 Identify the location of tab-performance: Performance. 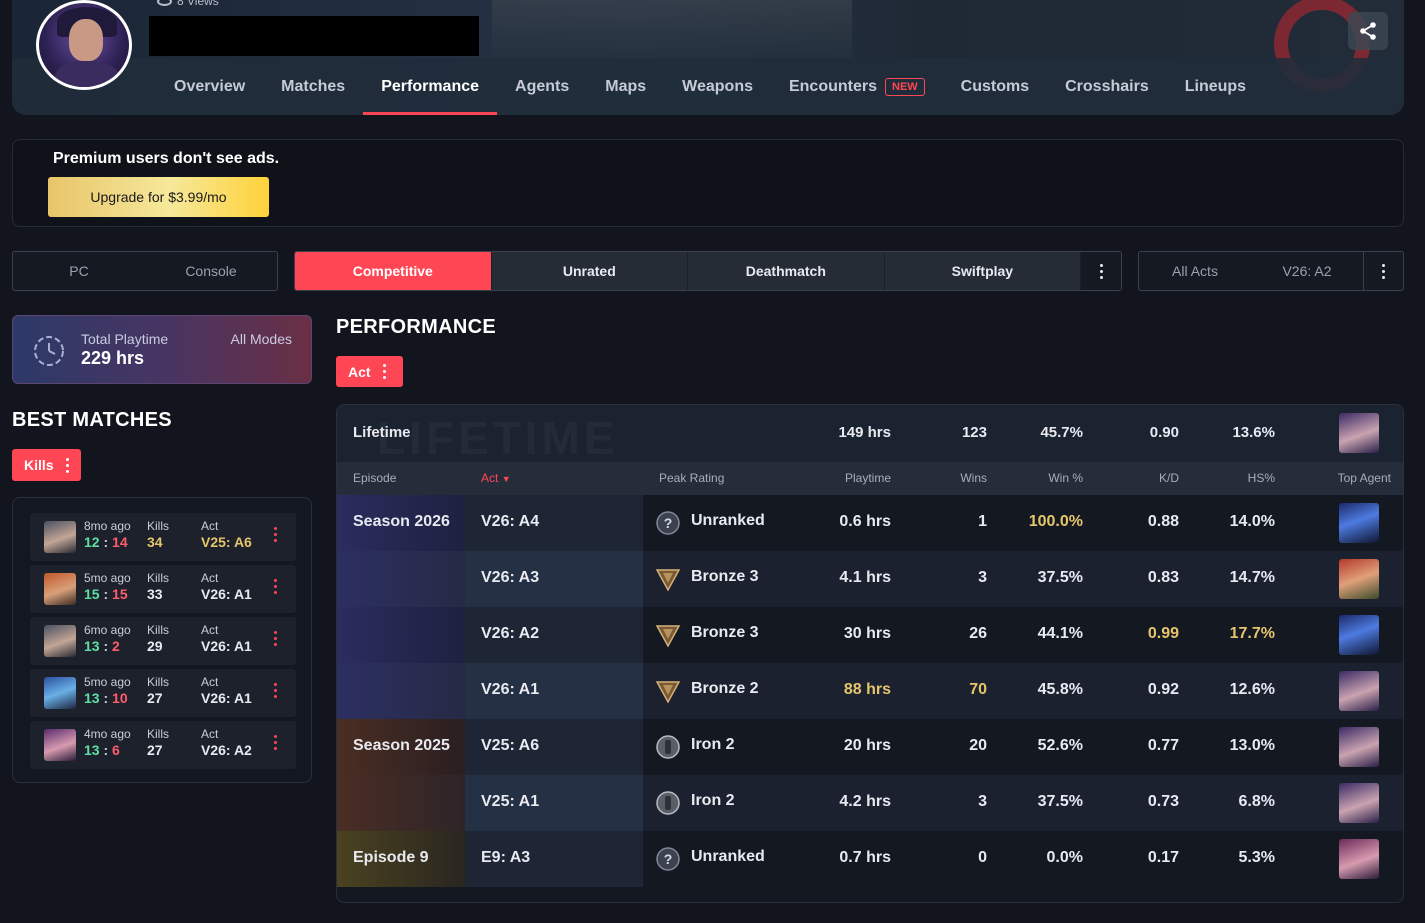
(430, 86).